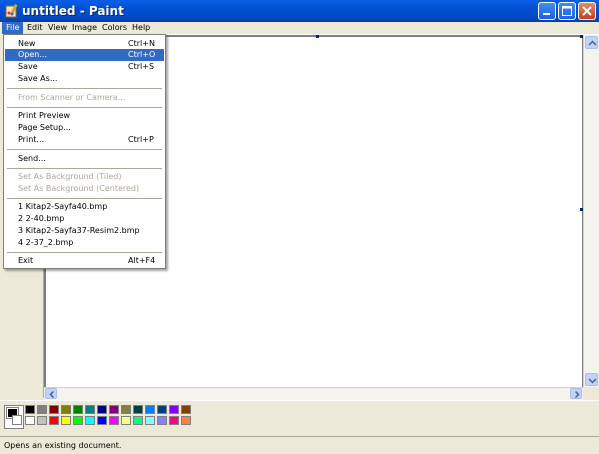 Image resolution: width=599 pixels, height=454 pixels. I want to click on recent-file-label: 1 Kitap2-Sayfa40.bmp, so click(63, 206).